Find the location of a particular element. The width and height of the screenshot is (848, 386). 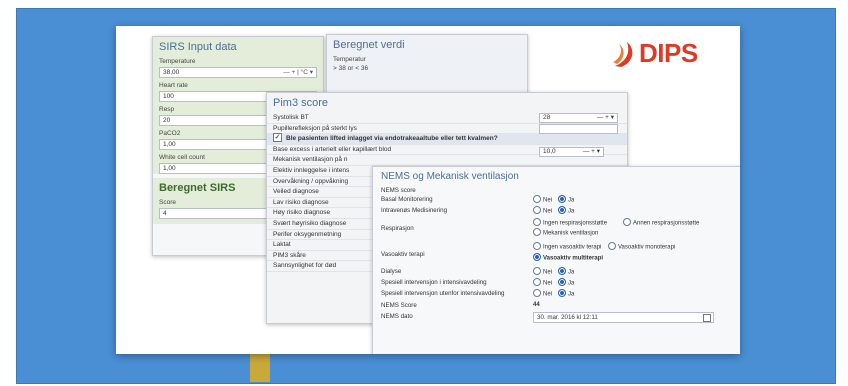

respirasjon-label: Respirasjon is located at coordinates (397, 228).